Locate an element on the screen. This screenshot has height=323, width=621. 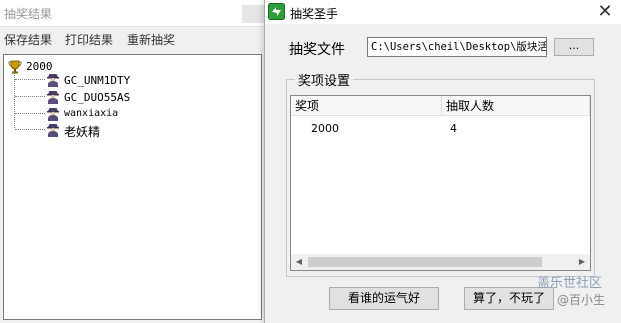
scrollbar-thumb is located at coordinates (425, 262).